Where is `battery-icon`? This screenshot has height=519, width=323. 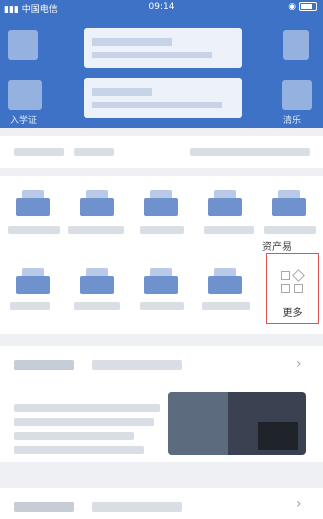 battery-icon is located at coordinates (308, 6).